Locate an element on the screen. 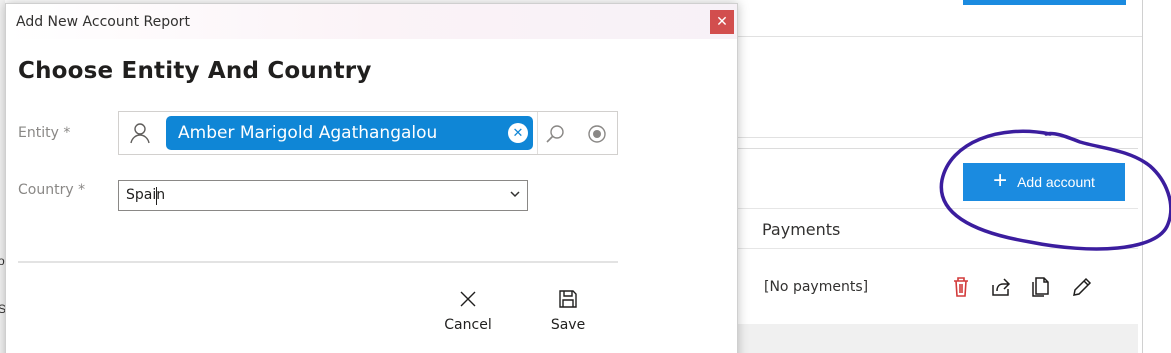  left-text-fragment: o is located at coordinates (2, 261).